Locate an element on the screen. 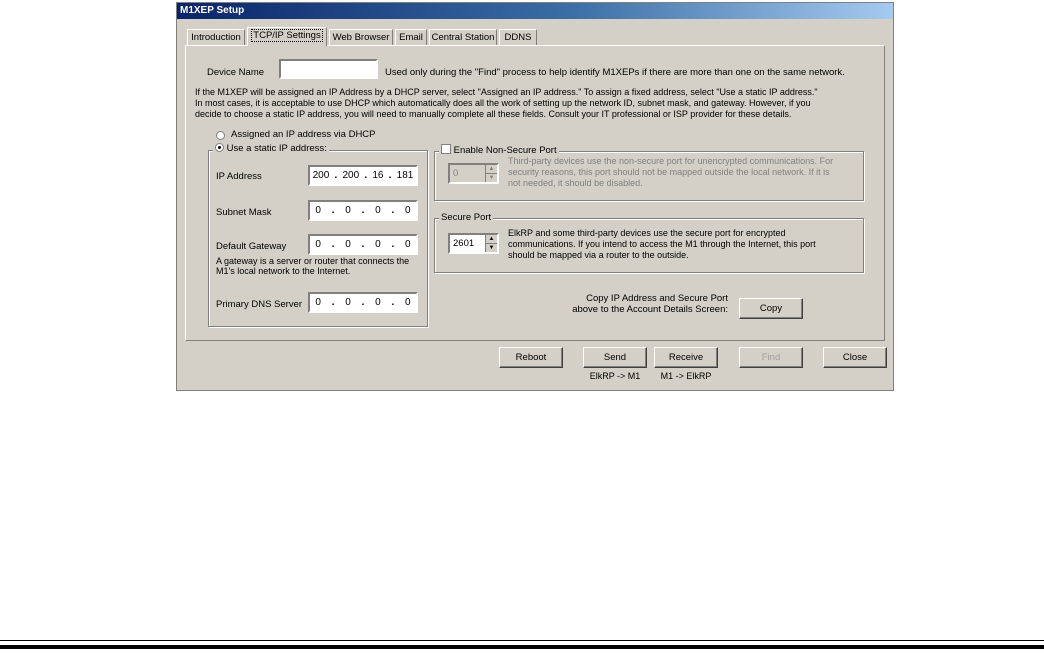 The image size is (1044, 653). tab-web-browser: Web Browser is located at coordinates (361, 37).